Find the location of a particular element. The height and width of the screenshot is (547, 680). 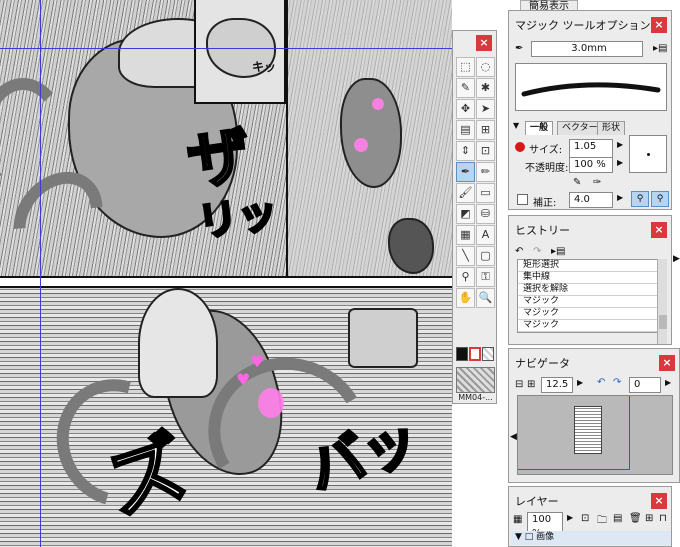

correction-arrow-icon: ▶ is located at coordinates (620, 197).